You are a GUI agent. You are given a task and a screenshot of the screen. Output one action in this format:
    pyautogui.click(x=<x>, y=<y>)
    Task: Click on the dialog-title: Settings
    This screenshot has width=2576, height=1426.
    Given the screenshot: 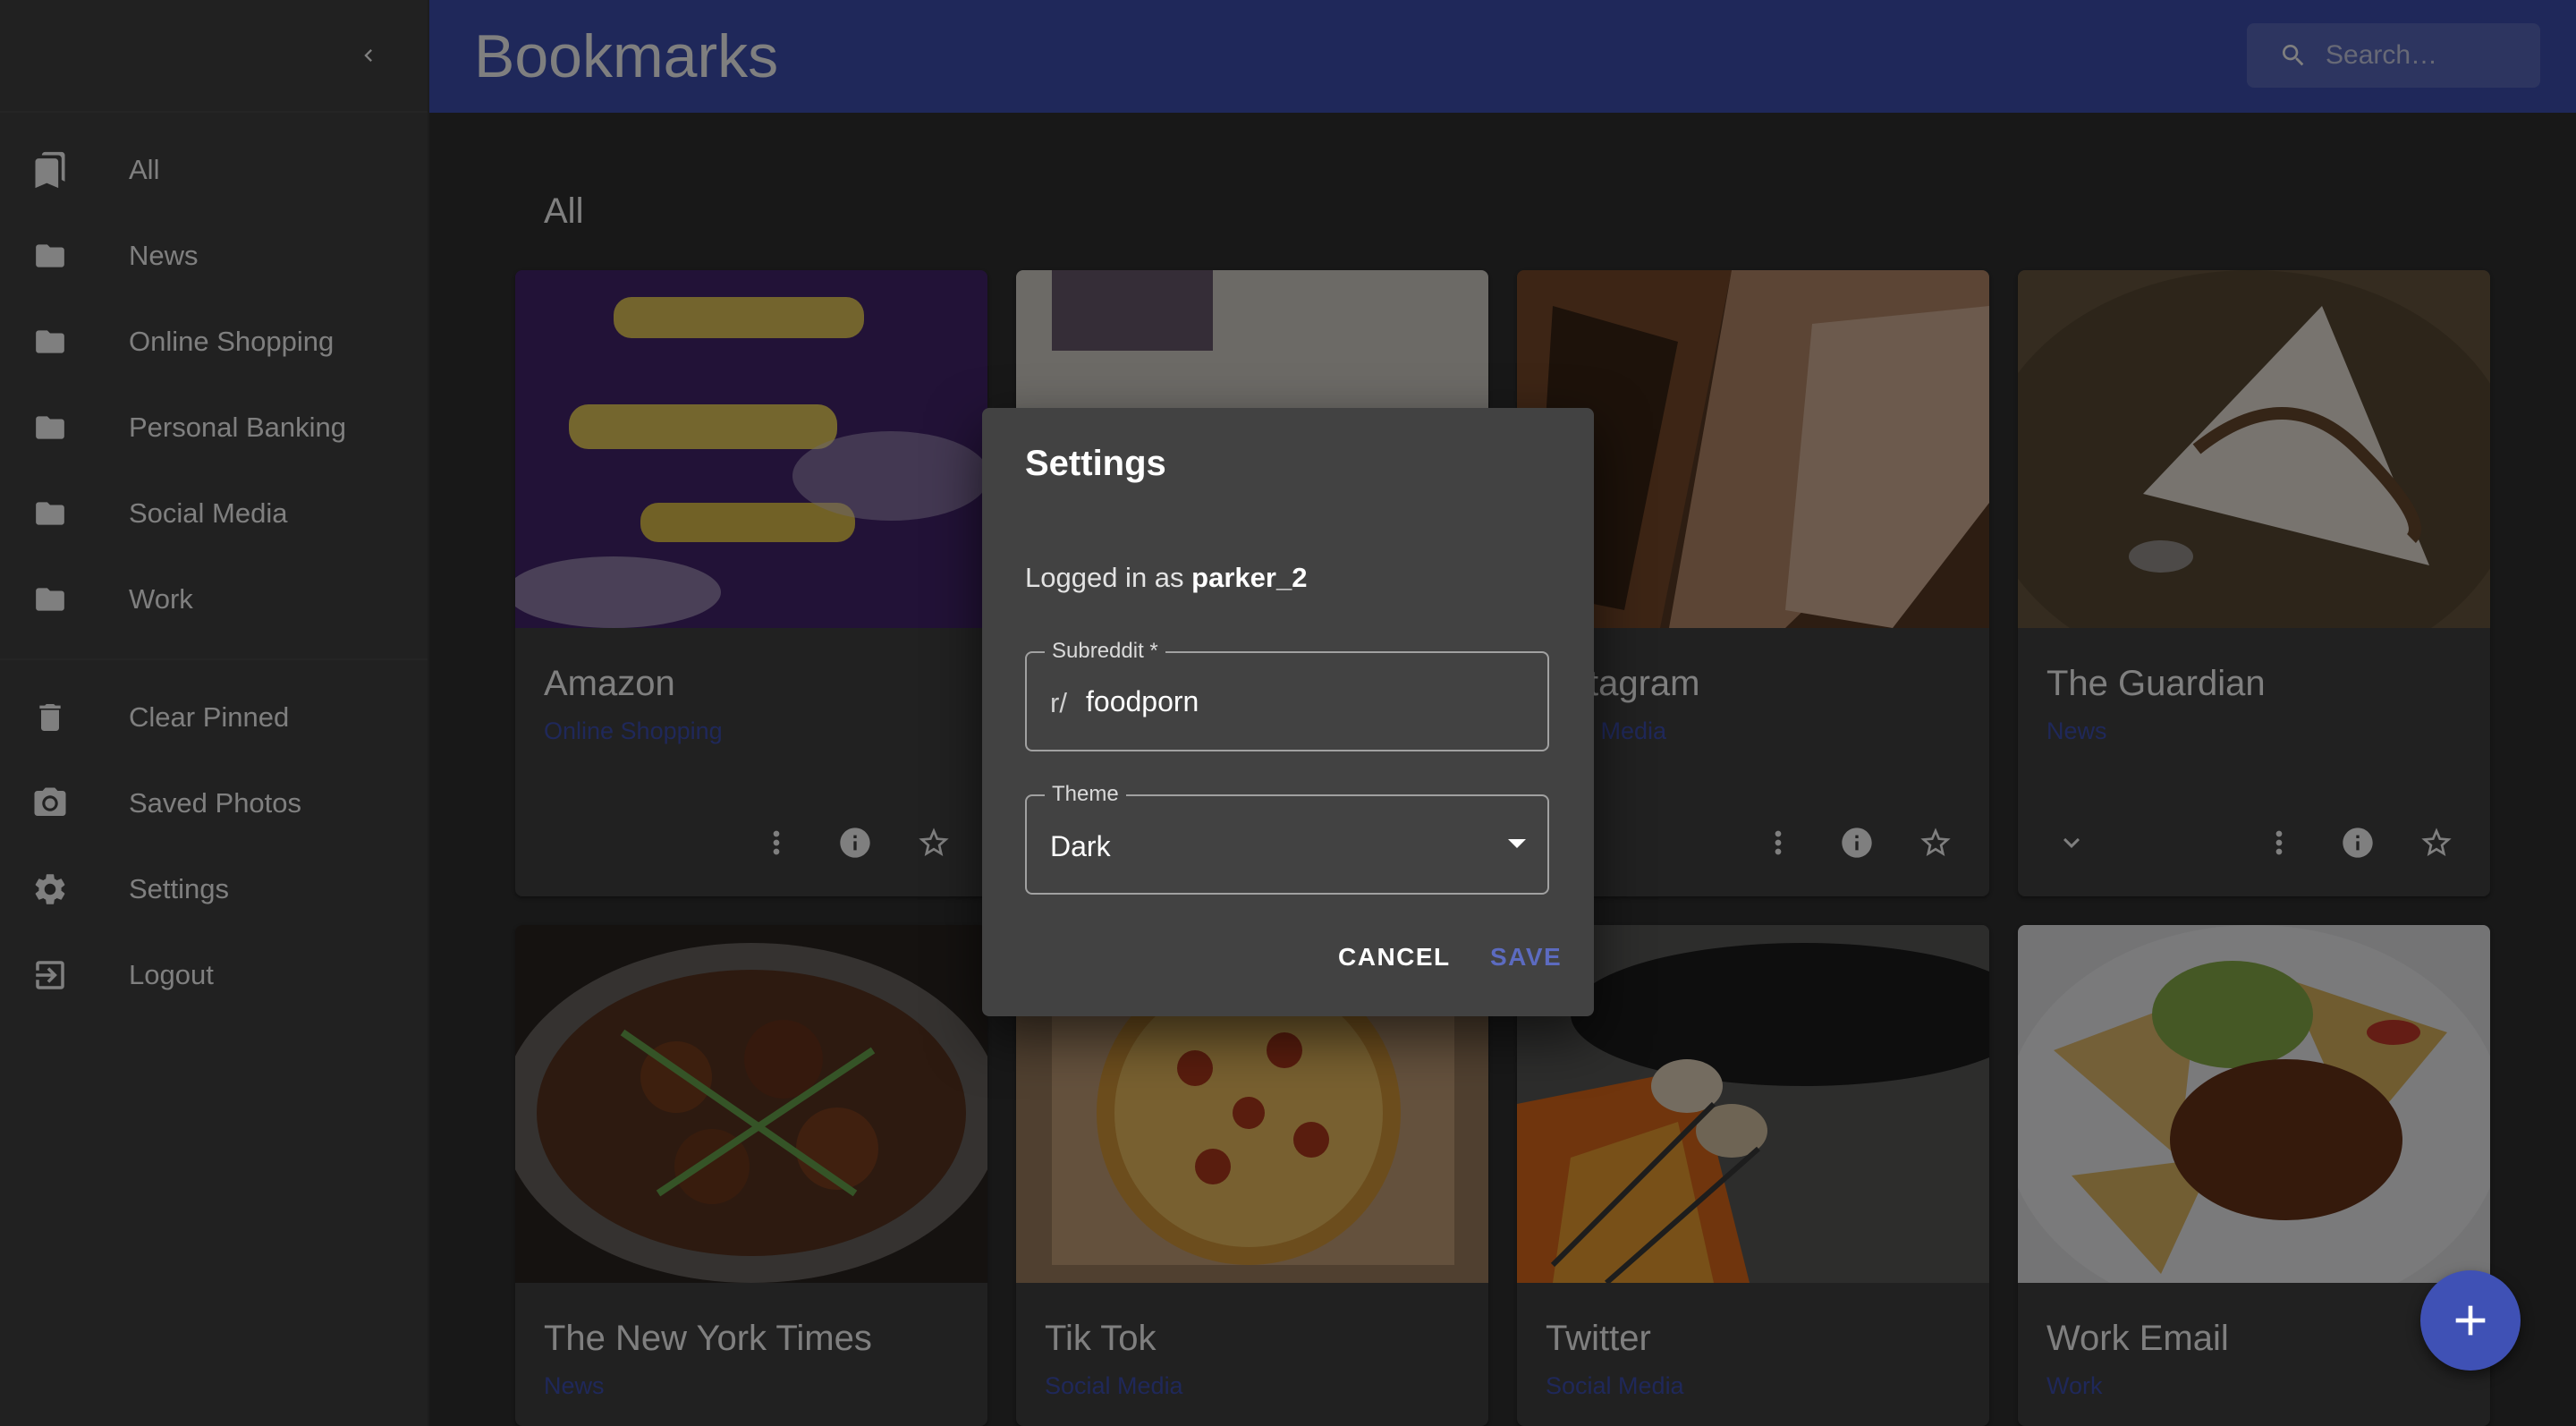 What is the action you would take?
    pyautogui.click(x=1095, y=464)
    